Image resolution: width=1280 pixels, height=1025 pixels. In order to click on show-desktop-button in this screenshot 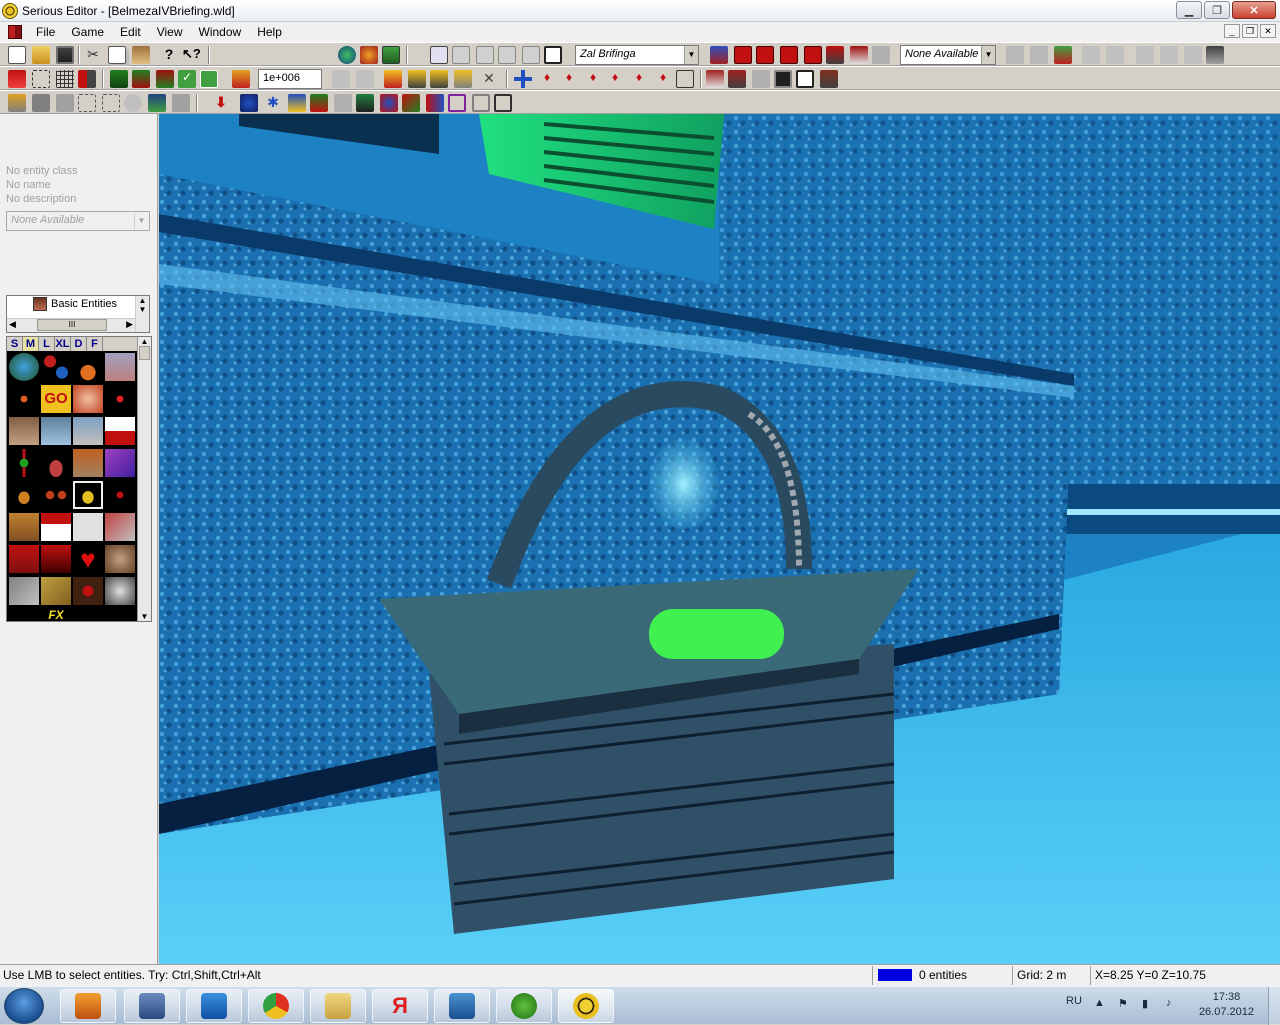, I will do `click(1274, 1006)`.